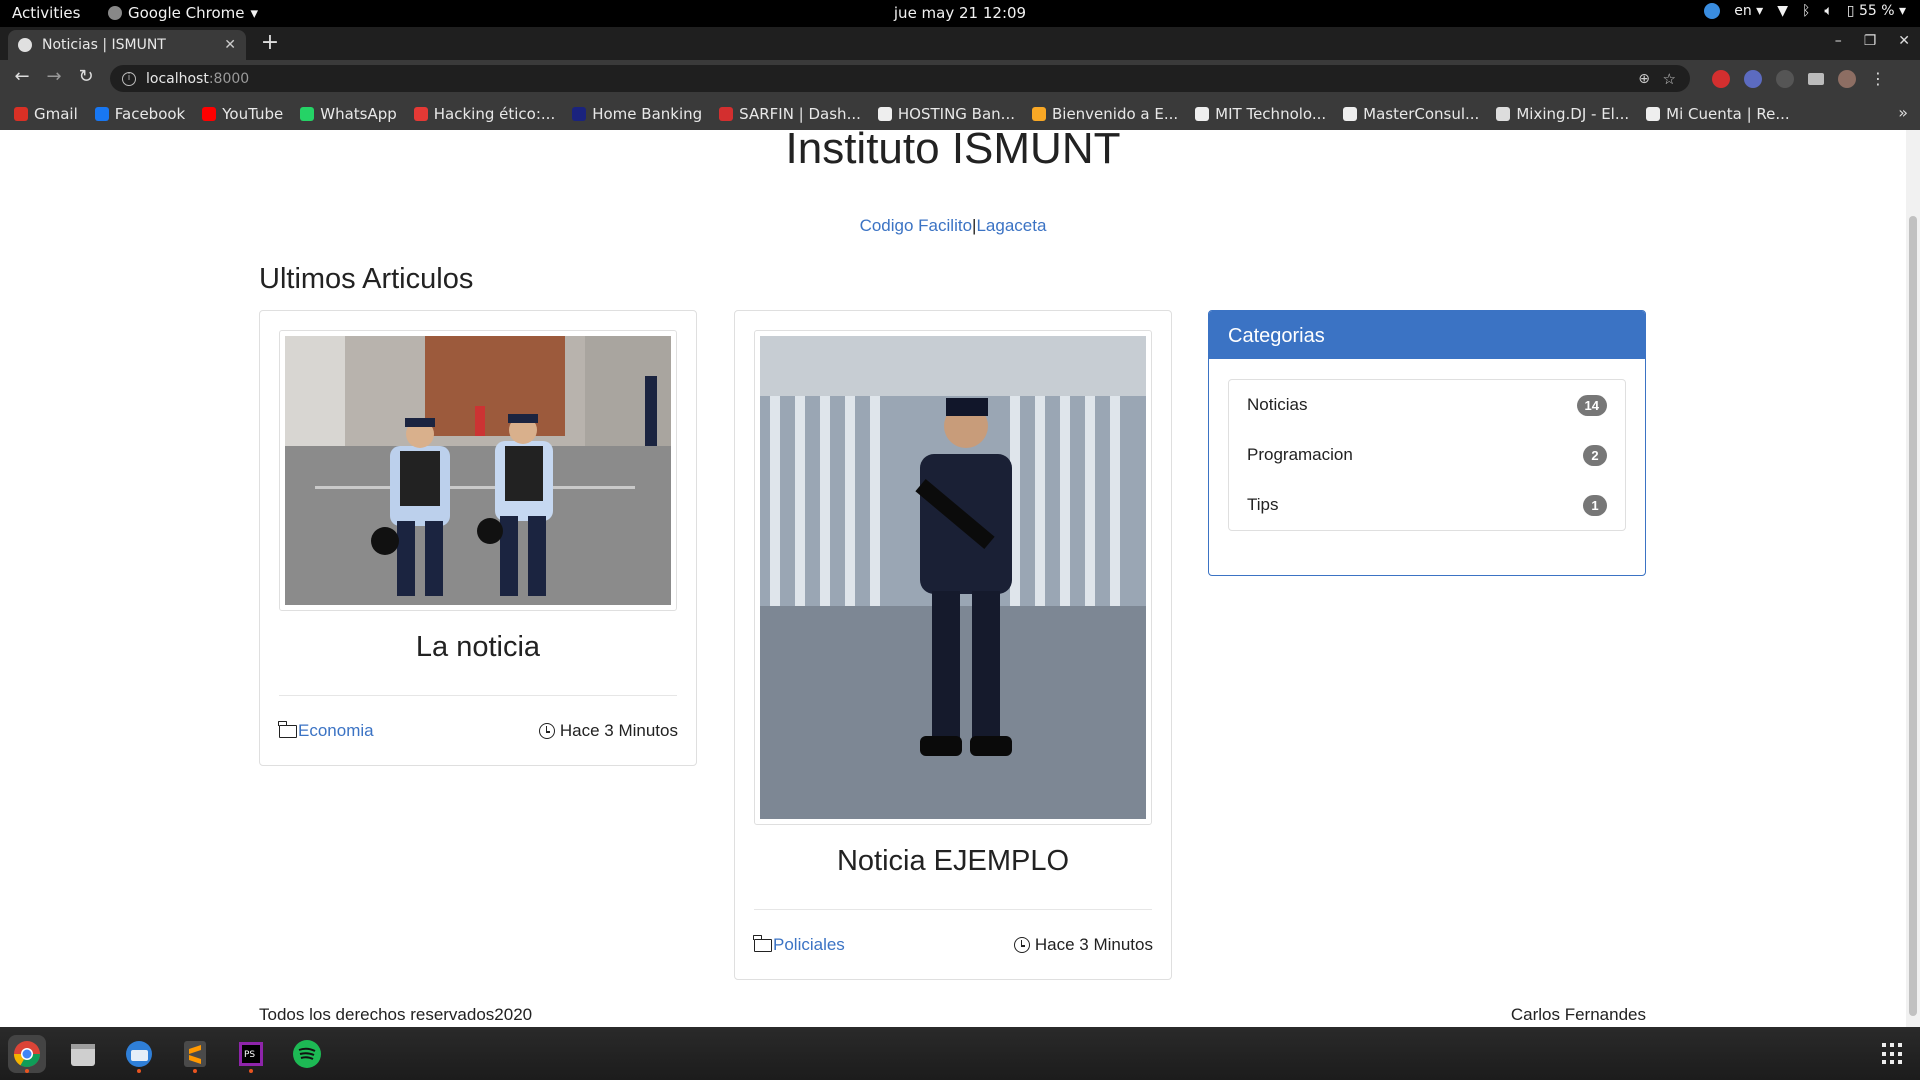 This screenshot has width=1920, height=1080. I want to click on maximize-icon: ❐, so click(1870, 41).